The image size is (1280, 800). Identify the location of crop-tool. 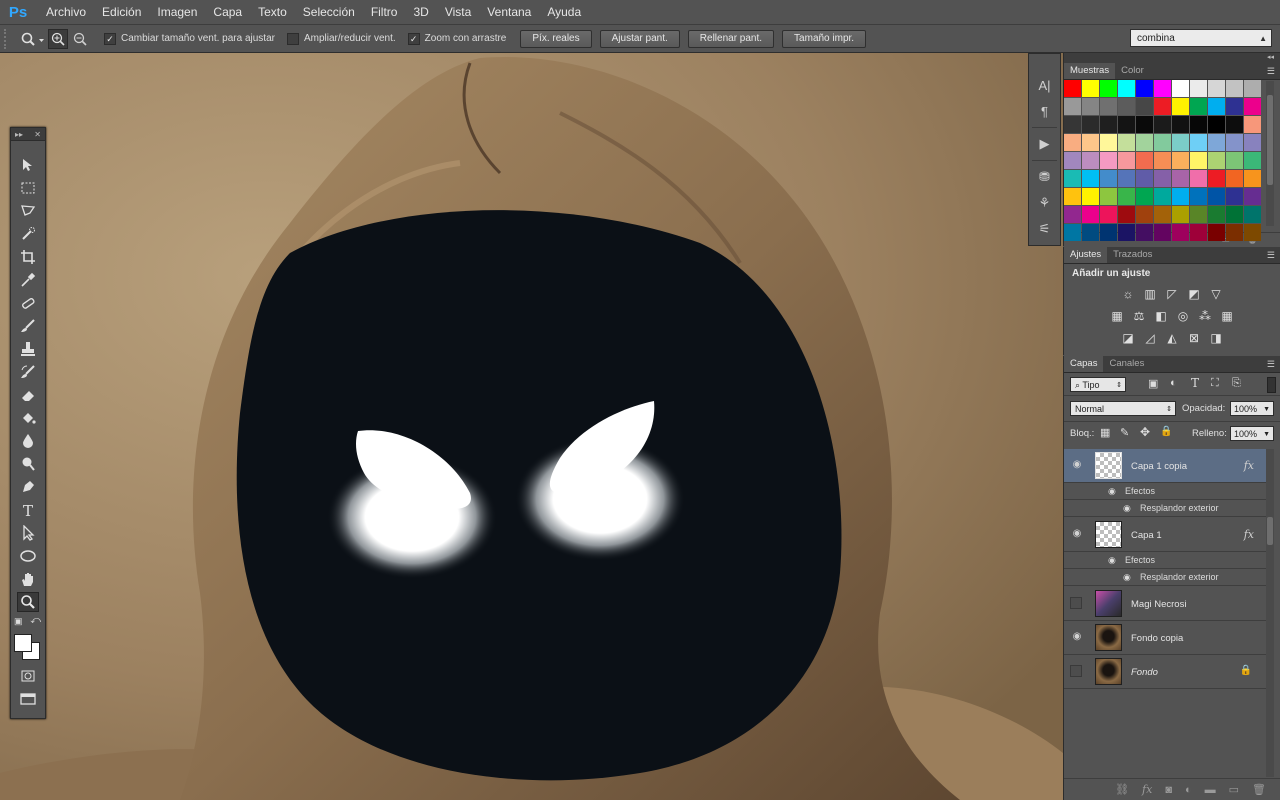
(28, 257).